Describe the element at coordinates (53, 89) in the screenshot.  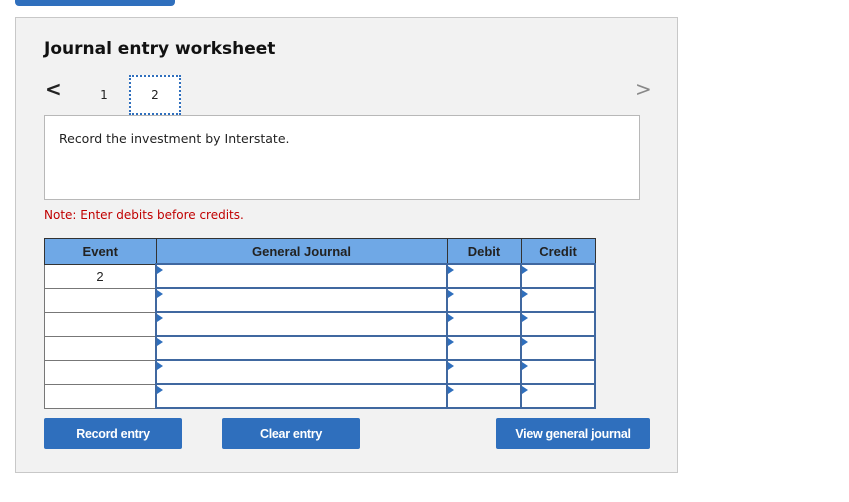
I see `chevron-left-icon: <` at that location.